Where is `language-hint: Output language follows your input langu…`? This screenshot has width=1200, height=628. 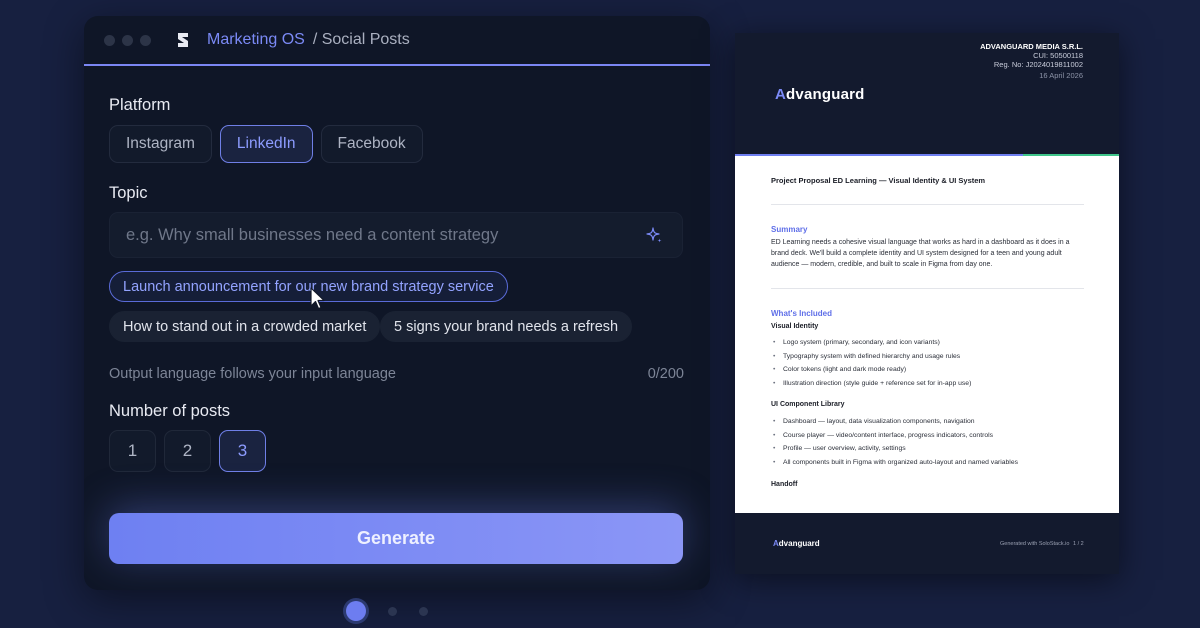
language-hint: Output language follows your input langu… is located at coordinates (252, 374).